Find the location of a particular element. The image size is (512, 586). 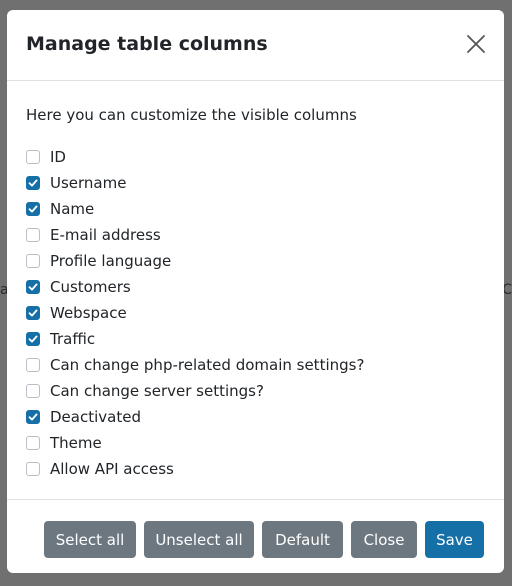

column-option-label: ID is located at coordinates (58, 157).